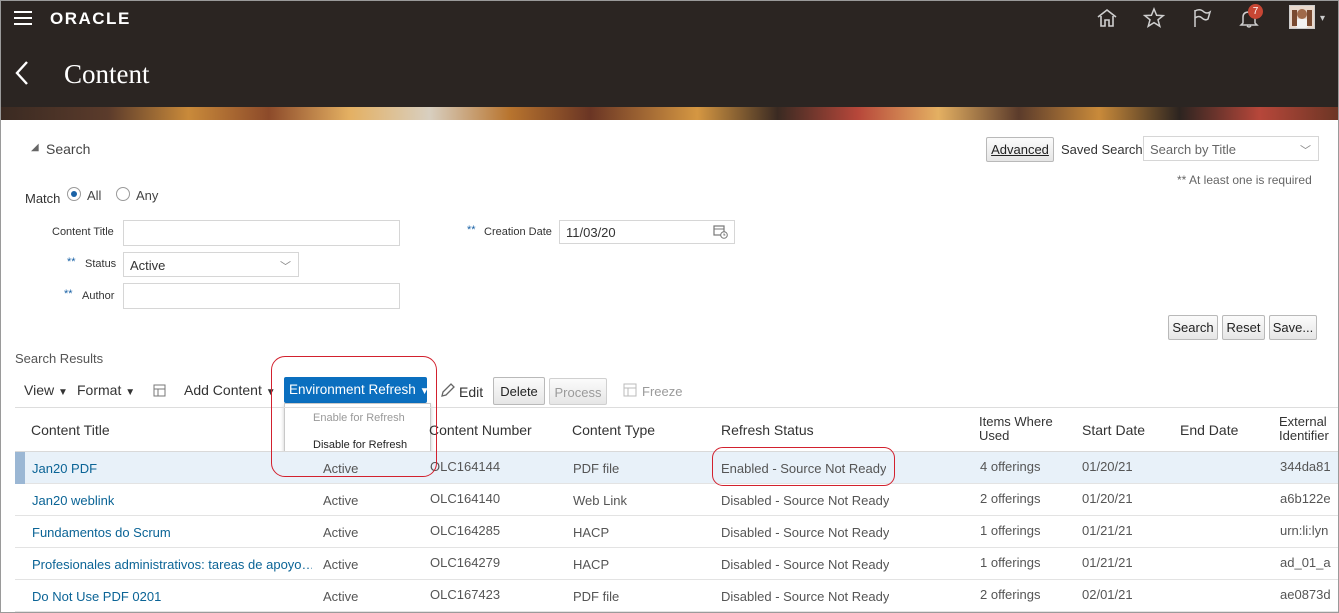 The image size is (1339, 613). What do you see at coordinates (647, 232) in the screenshot?
I see `creation-date-input: 11/03/20` at bounding box center [647, 232].